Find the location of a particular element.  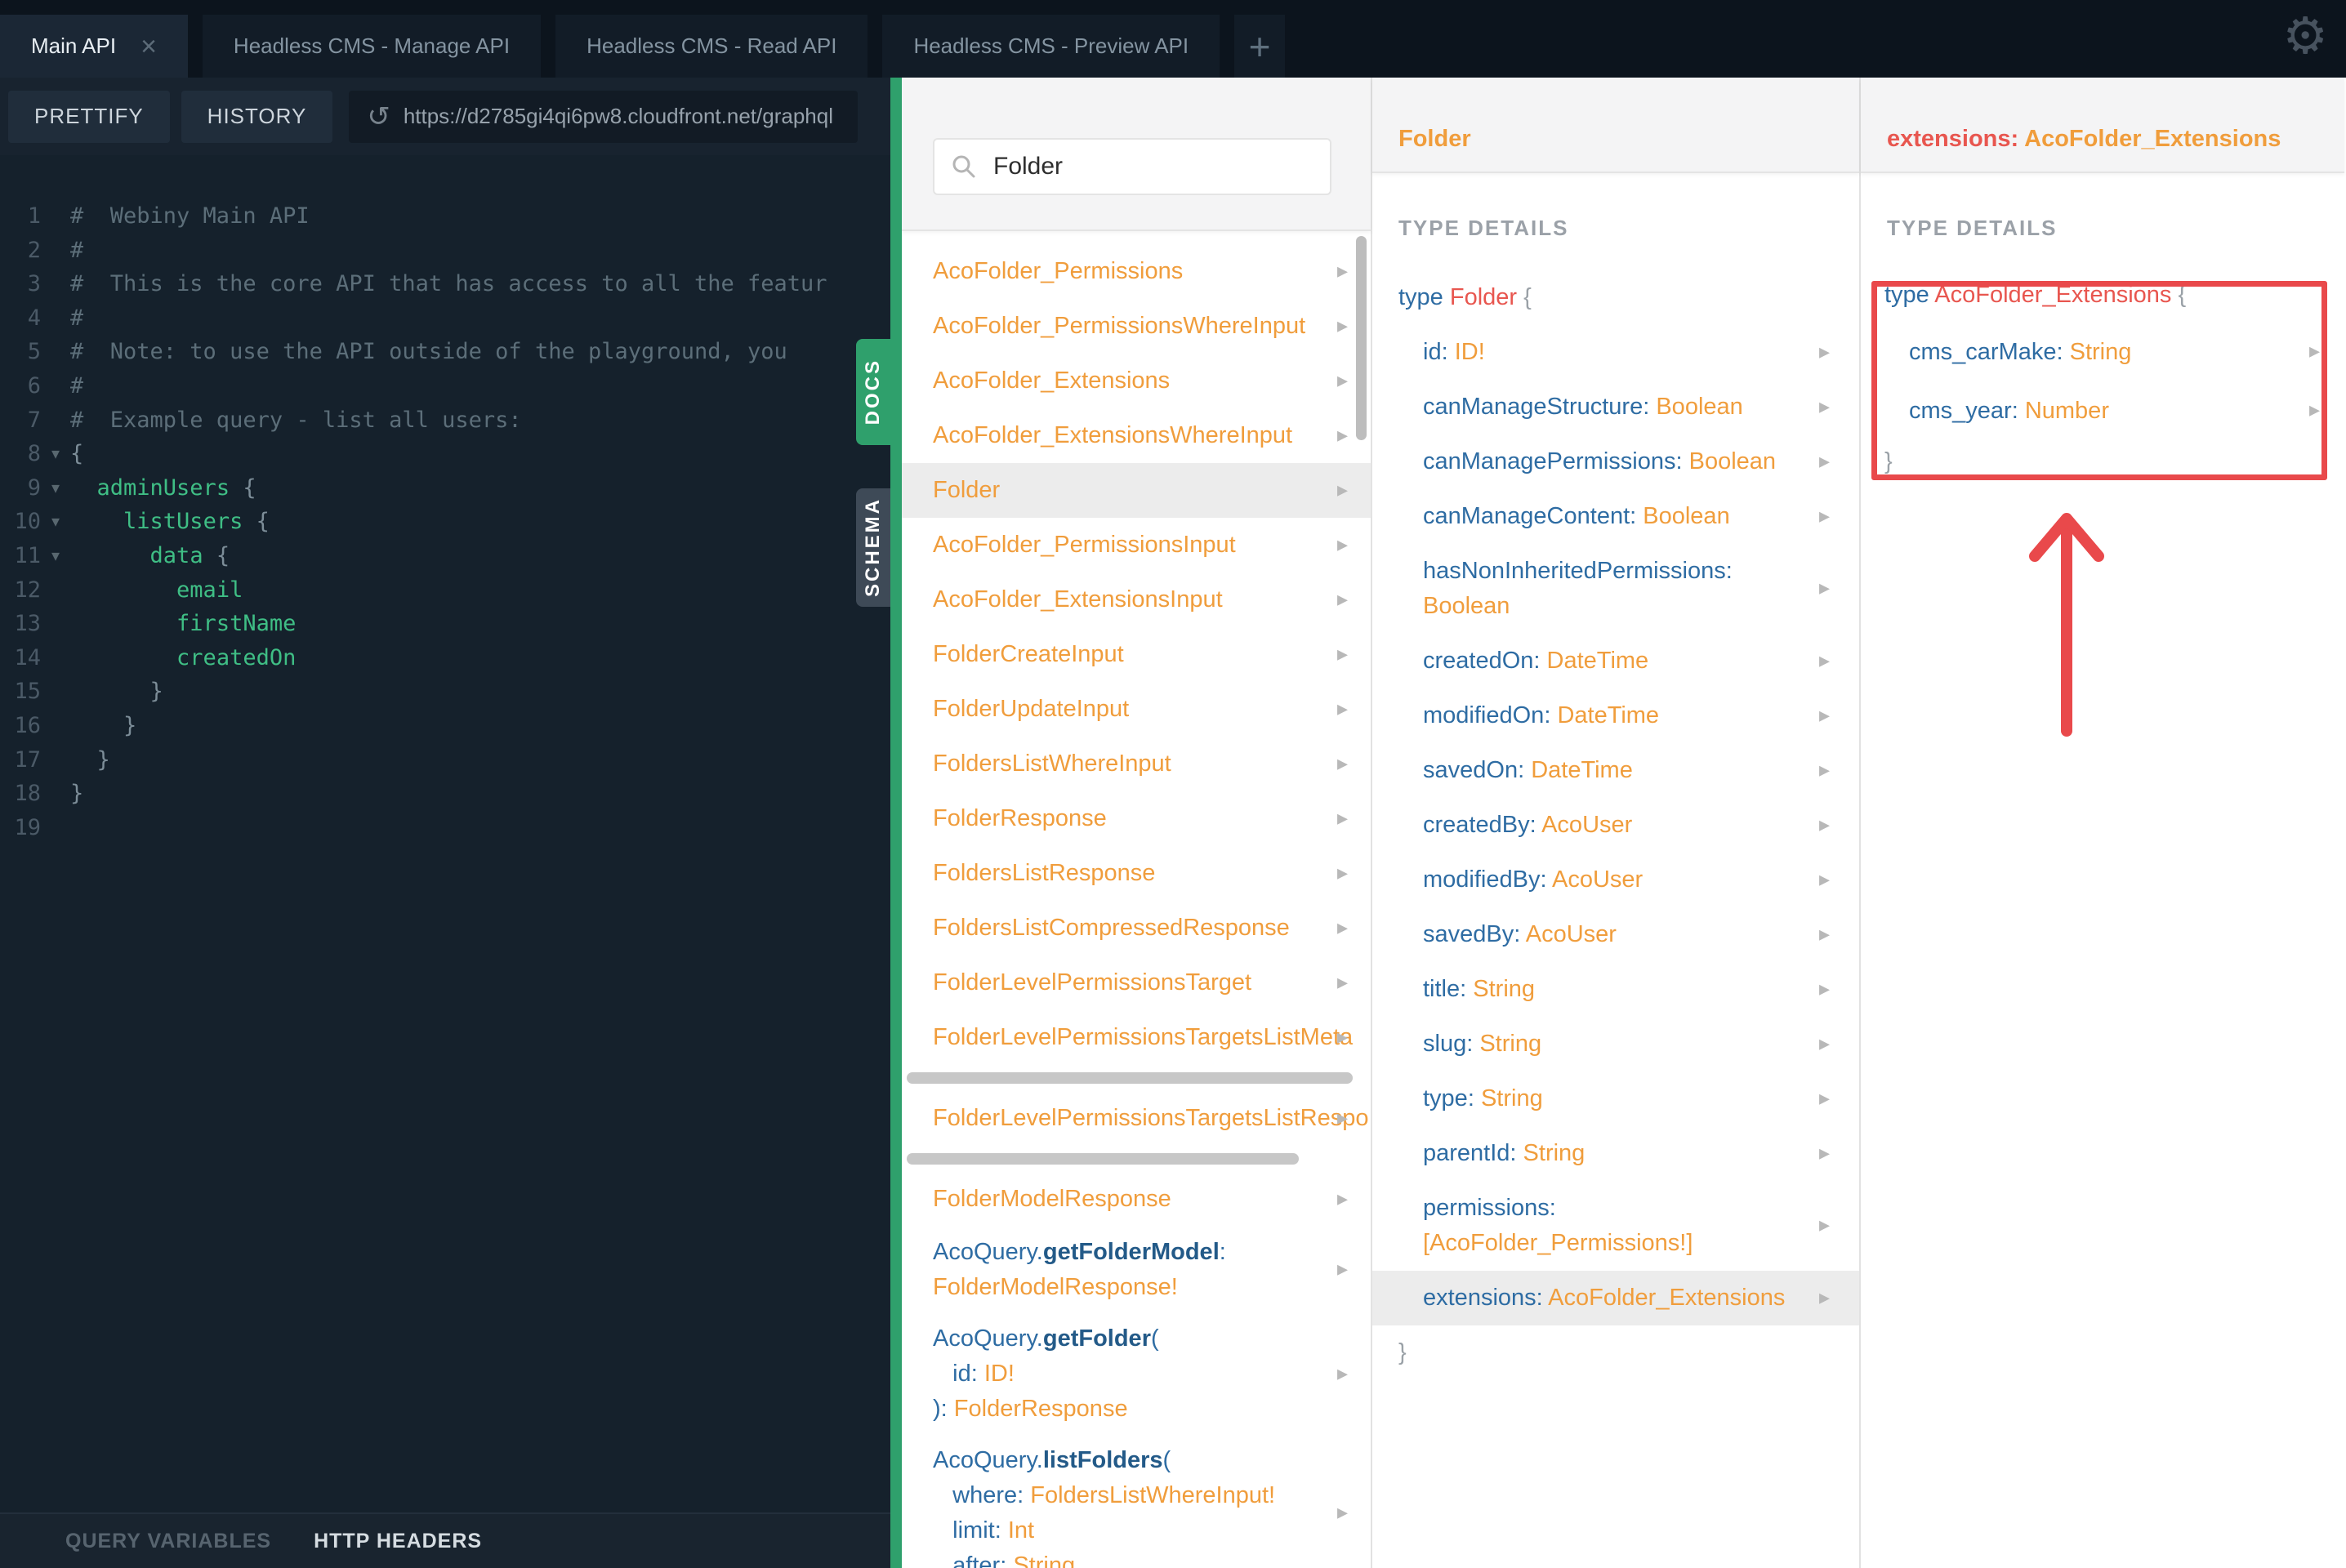

api-tab: Main API × is located at coordinates (94, 46).